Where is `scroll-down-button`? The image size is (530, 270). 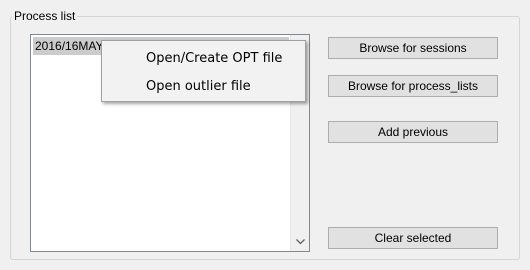
scroll-down-button is located at coordinates (300, 242).